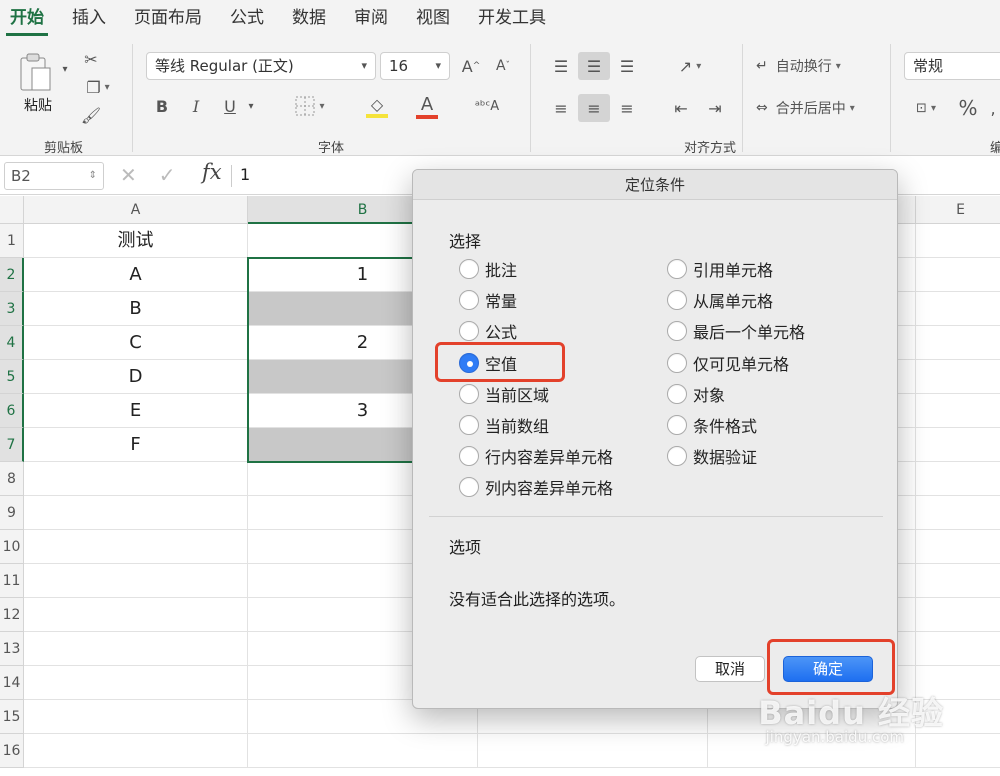 The height and width of the screenshot is (776, 1000). What do you see at coordinates (504, 425) in the screenshot?
I see `radio-option: 当前数组` at bounding box center [504, 425].